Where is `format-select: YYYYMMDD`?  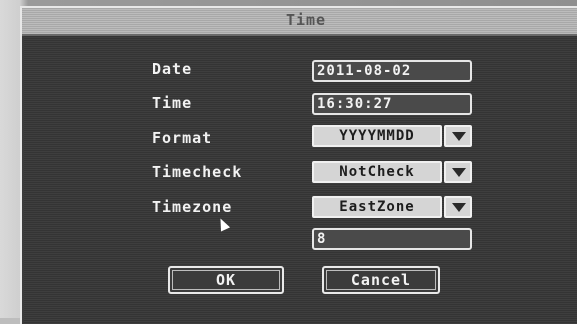
format-select: YYYYMMDD is located at coordinates (377, 136).